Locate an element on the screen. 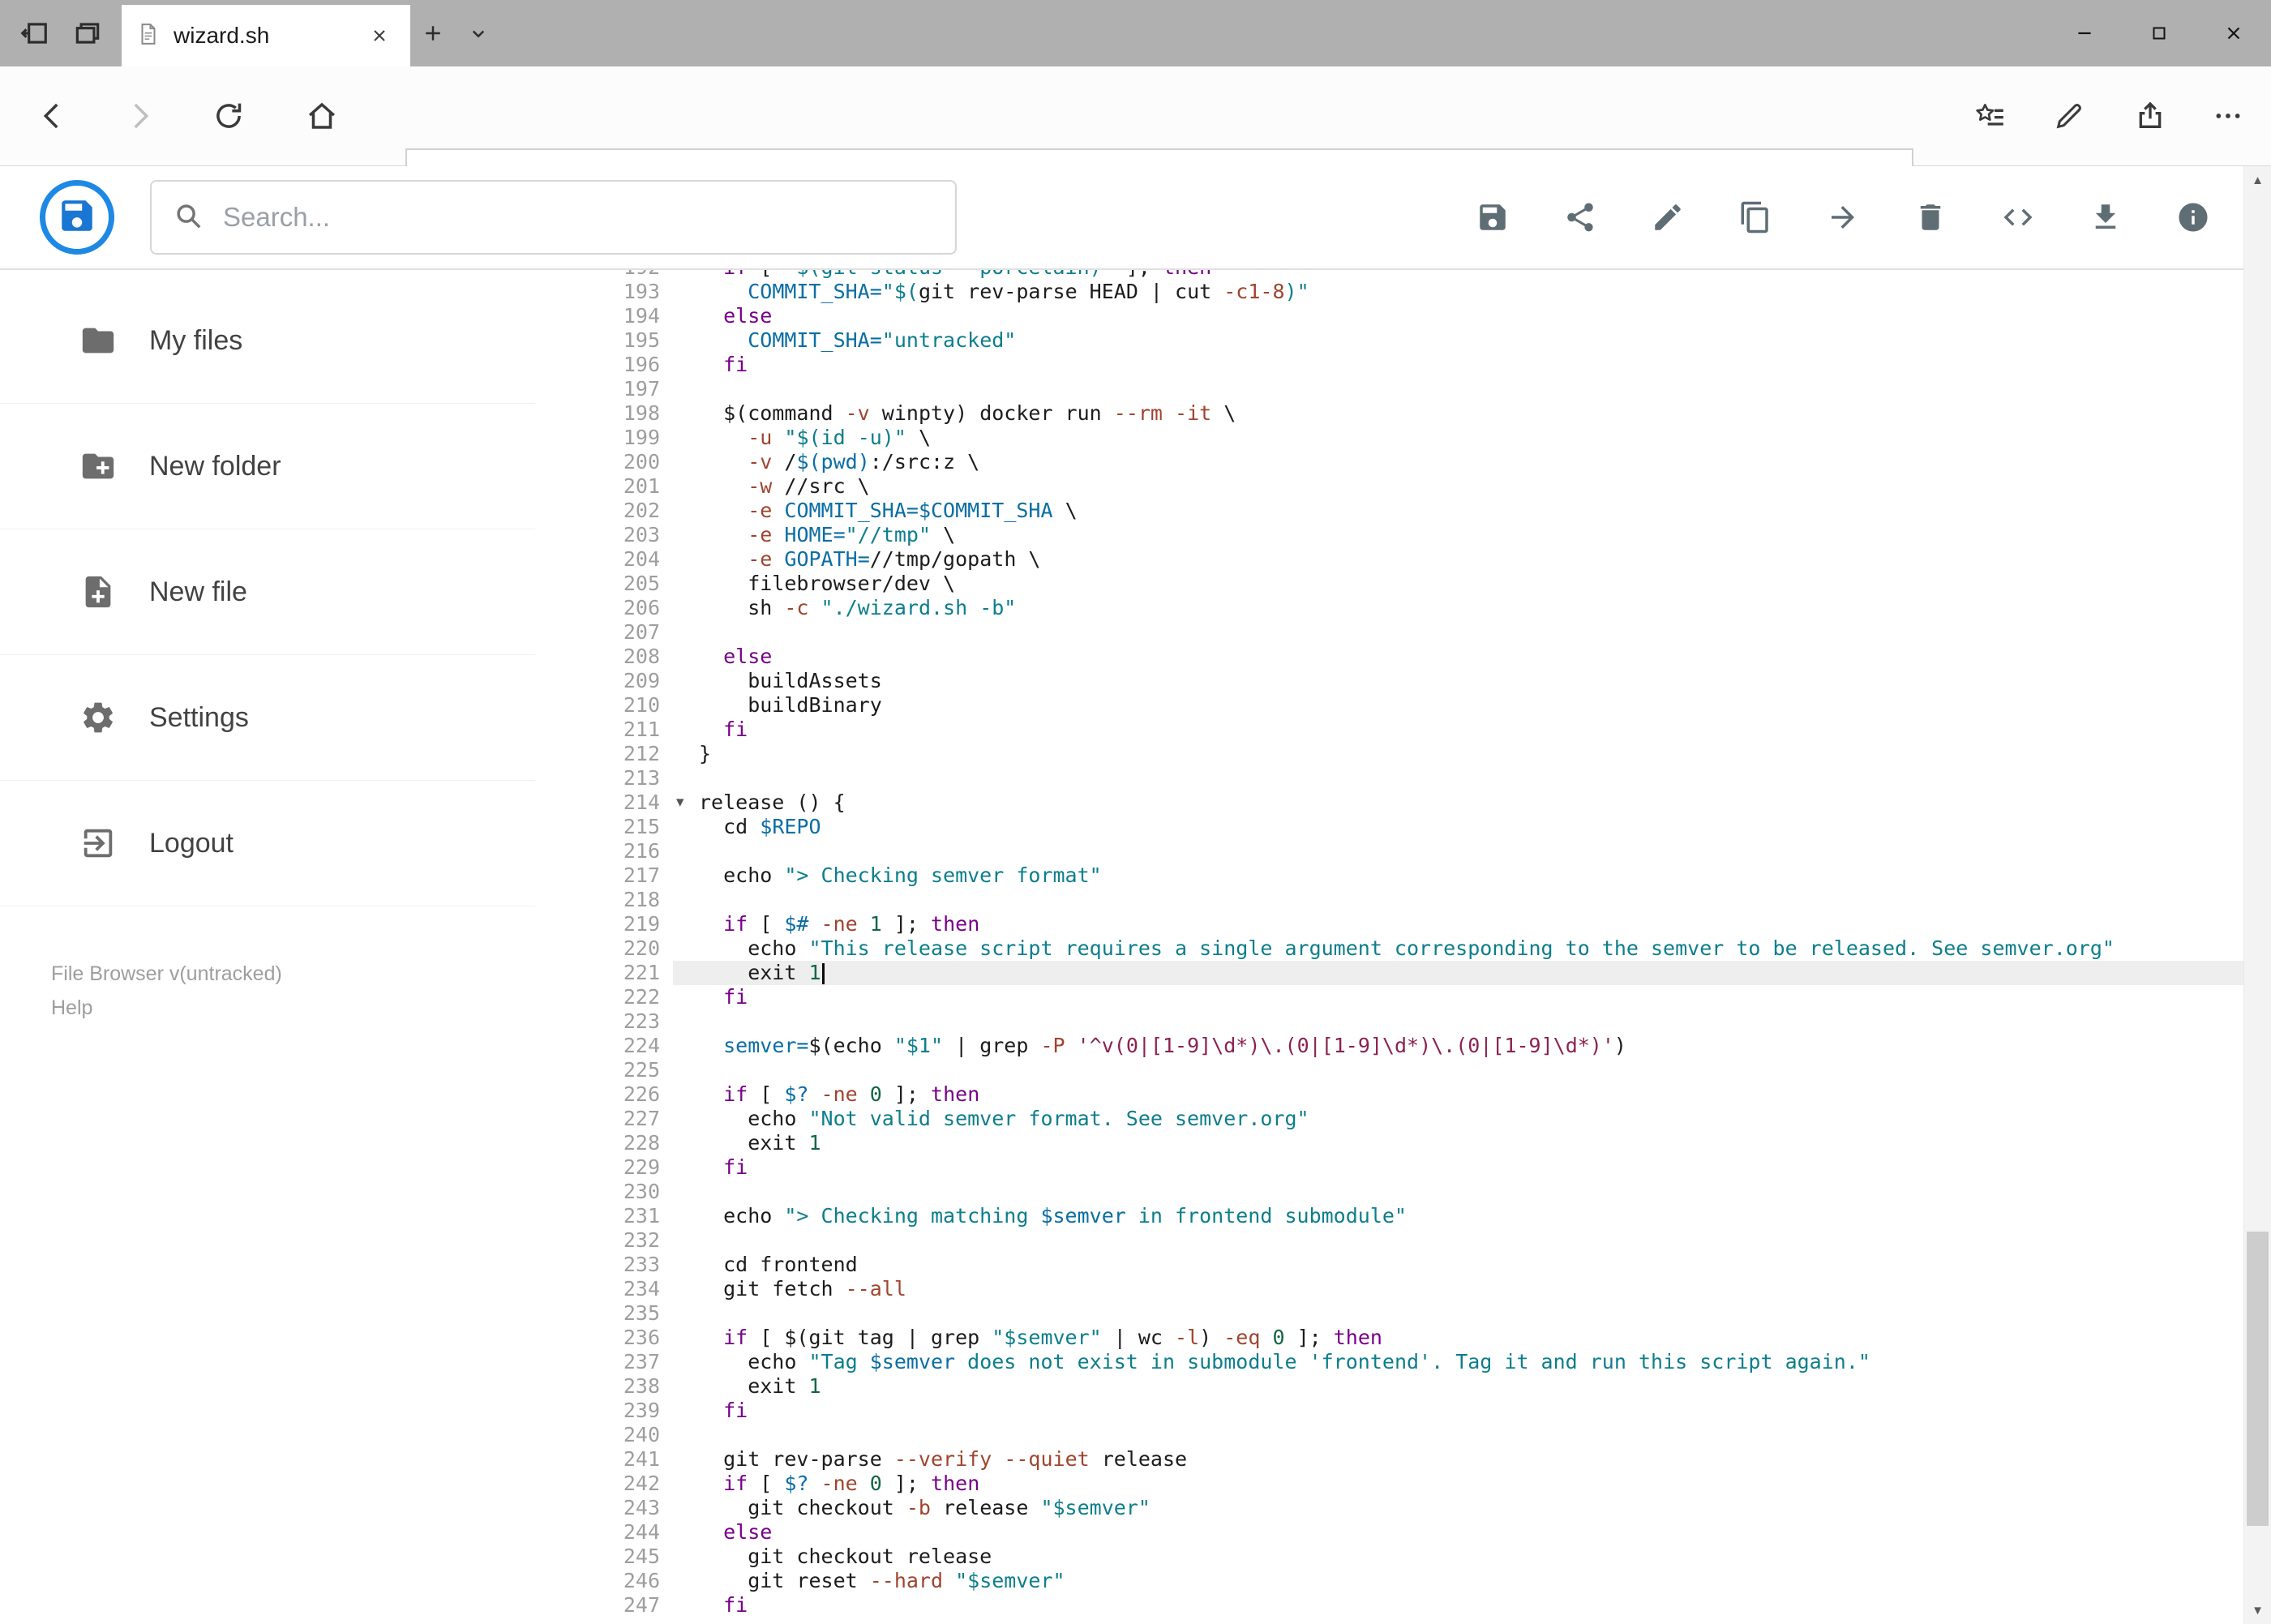 The image size is (2271, 1624). scrollbar-thumb is located at coordinates (2258, 1379).